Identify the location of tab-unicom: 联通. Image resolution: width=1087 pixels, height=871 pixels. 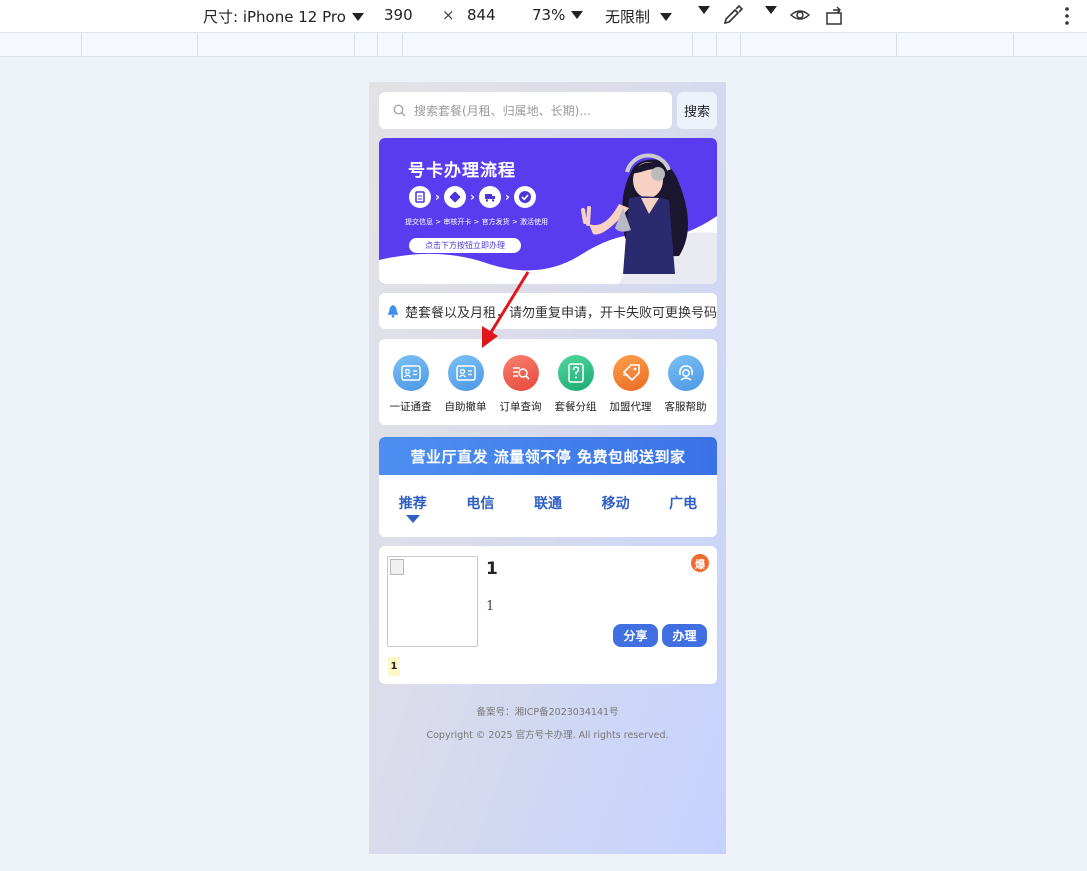
(548, 503).